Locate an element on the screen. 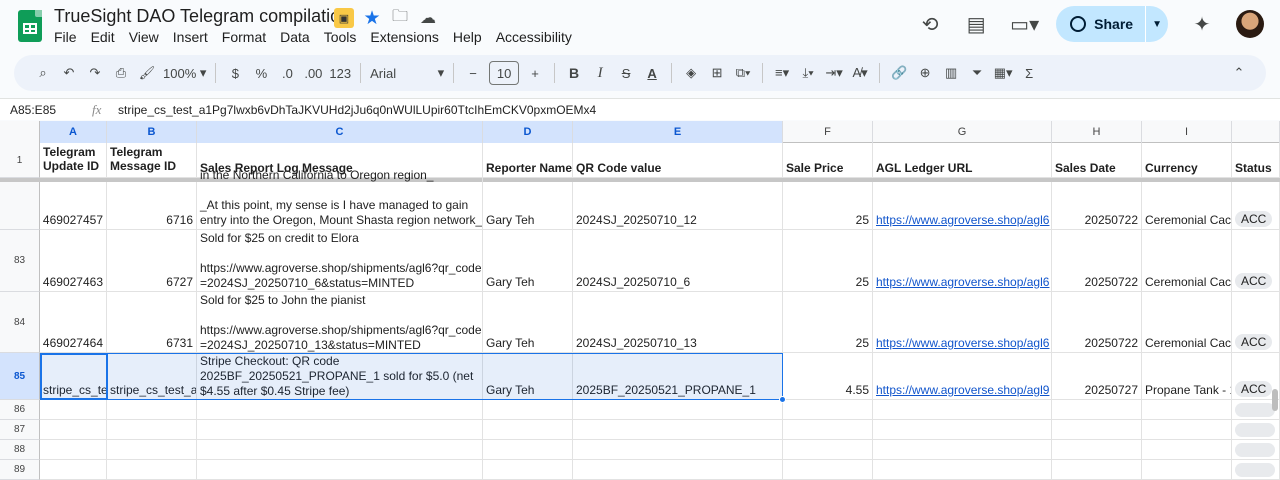 The image size is (1280, 480). header-cell: Sales Date is located at coordinates (1097, 160).